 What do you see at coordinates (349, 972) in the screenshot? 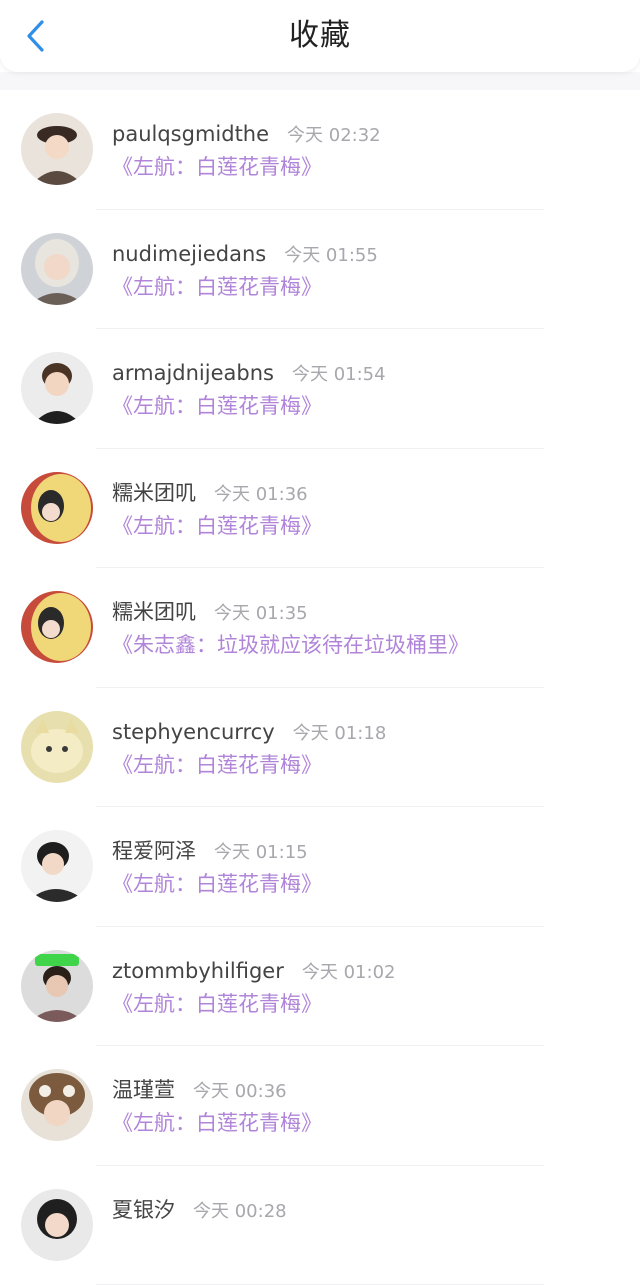
I see `timestamp: 今天 01:02` at bounding box center [349, 972].